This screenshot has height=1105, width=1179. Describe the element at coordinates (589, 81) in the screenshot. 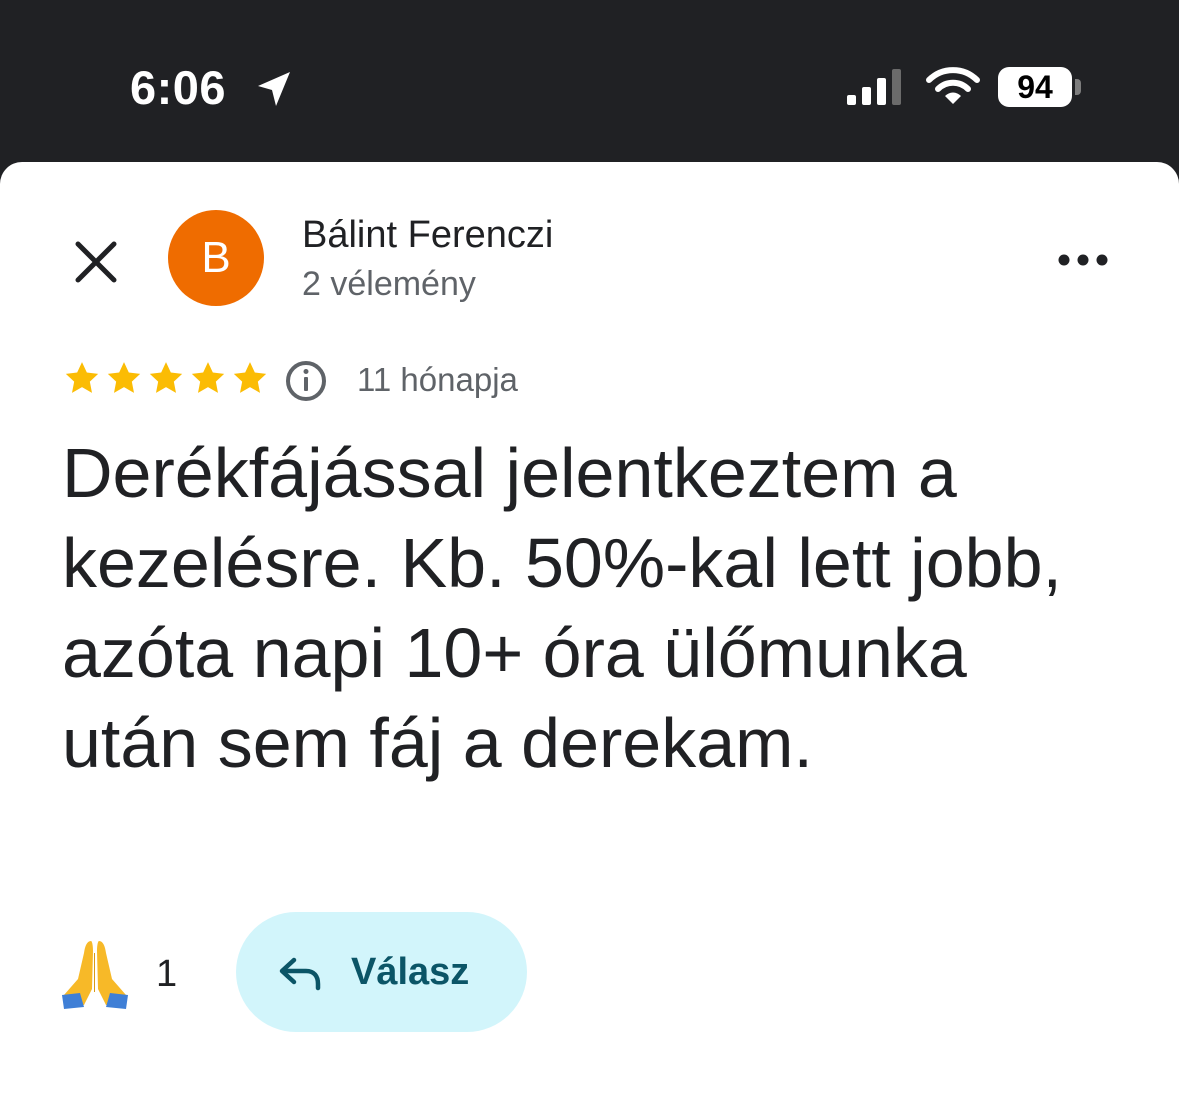

I see `status-bar: 6:06 94` at that location.